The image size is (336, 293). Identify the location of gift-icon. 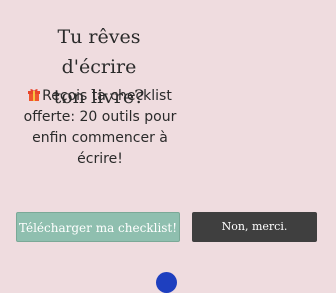
(34, 94).